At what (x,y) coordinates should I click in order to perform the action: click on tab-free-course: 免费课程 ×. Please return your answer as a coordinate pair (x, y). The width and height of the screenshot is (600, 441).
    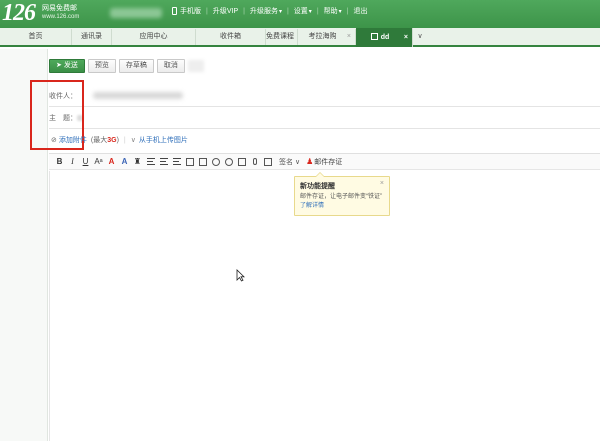
    Looking at the image, I should click on (282, 37).